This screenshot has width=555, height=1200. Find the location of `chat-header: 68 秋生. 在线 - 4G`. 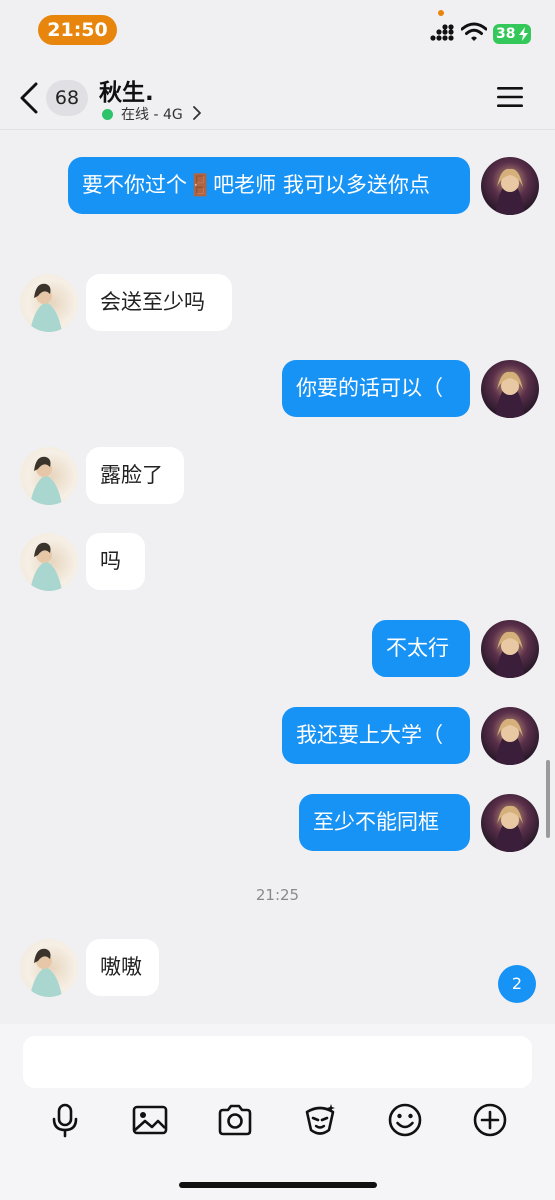

chat-header: 68 秋生. 在线 - 4G is located at coordinates (277, 94).